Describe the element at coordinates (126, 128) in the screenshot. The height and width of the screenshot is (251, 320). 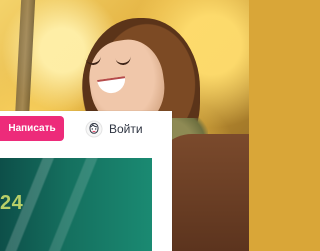
I see `login-label: Войти` at that location.